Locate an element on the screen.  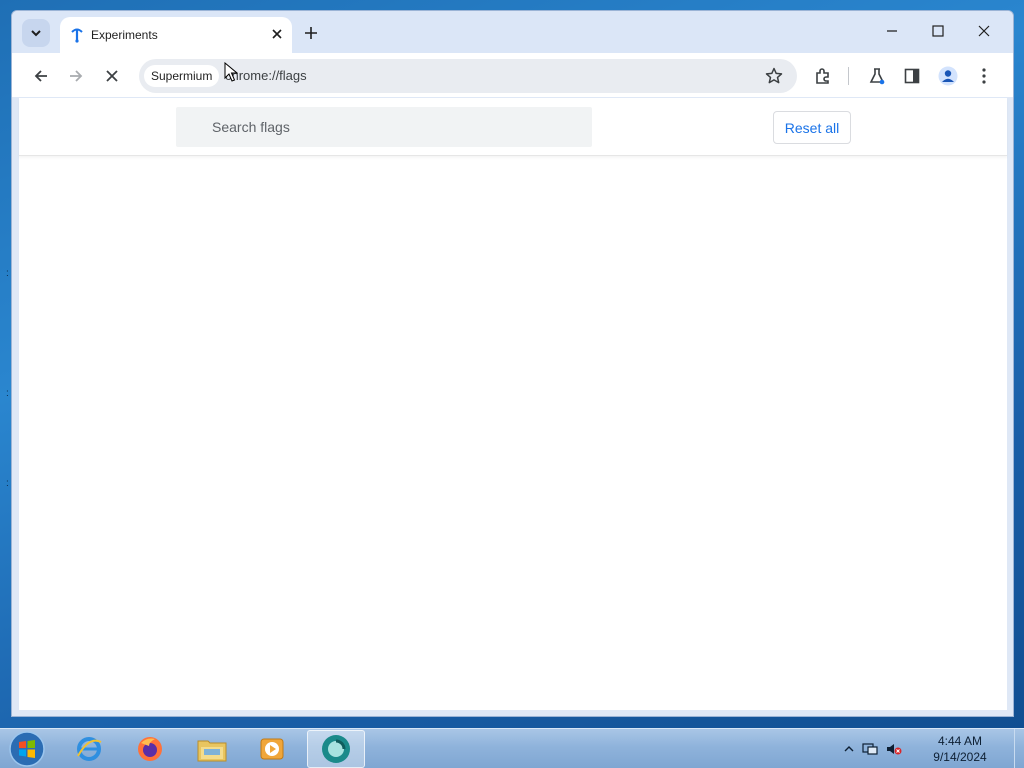
avatar-icon is located at coordinates (948, 76).